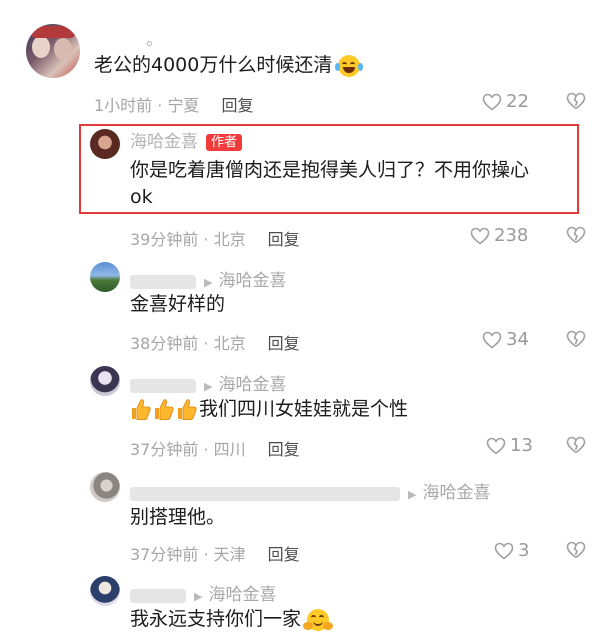 Image resolution: width=615 pixels, height=640 pixels. I want to click on author-name-row: 海哈金喜 作者, so click(186, 142).